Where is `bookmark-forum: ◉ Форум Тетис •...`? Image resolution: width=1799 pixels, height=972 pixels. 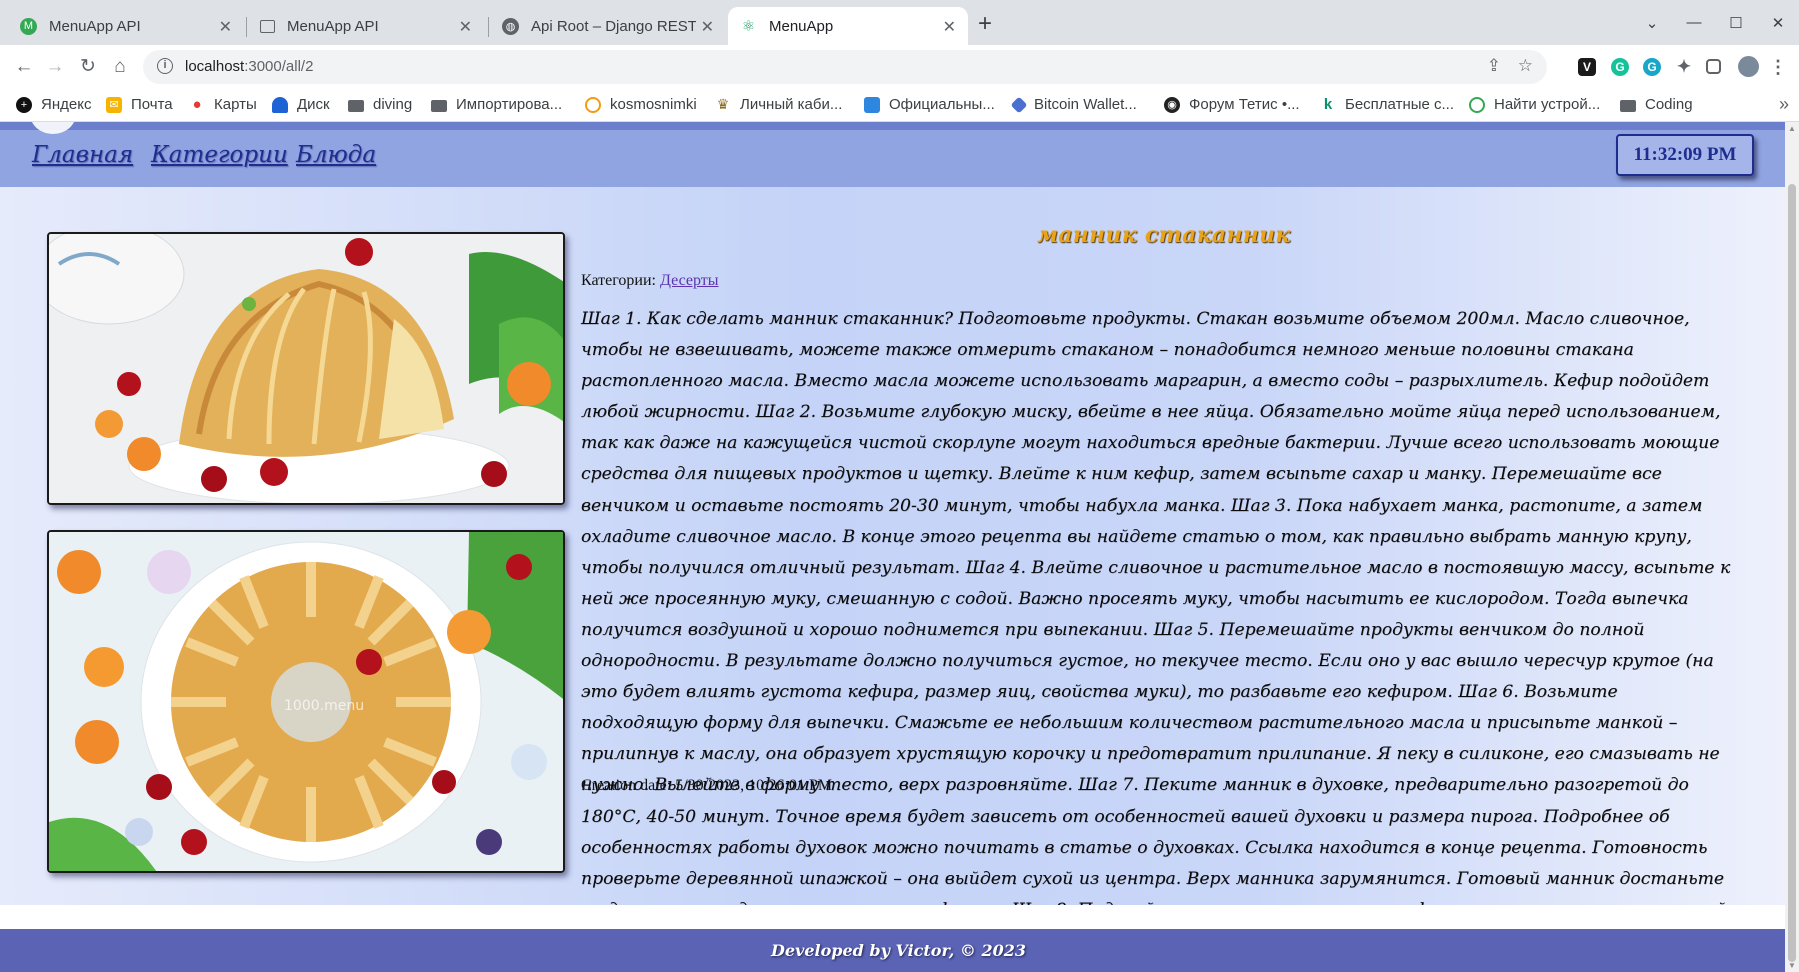
bookmark-forum: ◉ Форум Тетис •... is located at coordinates (1232, 104).